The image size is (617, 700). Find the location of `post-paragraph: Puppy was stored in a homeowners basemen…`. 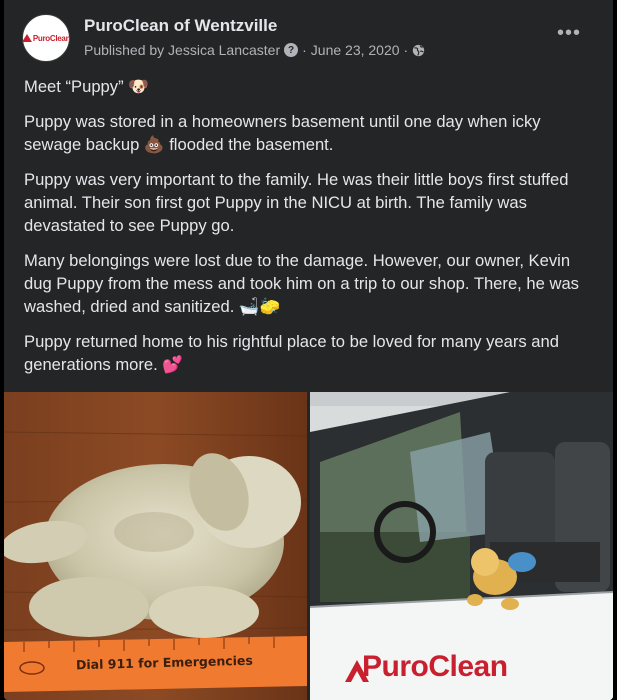

post-paragraph: Puppy was stored in a homeowners basemen… is located at coordinates (282, 133).